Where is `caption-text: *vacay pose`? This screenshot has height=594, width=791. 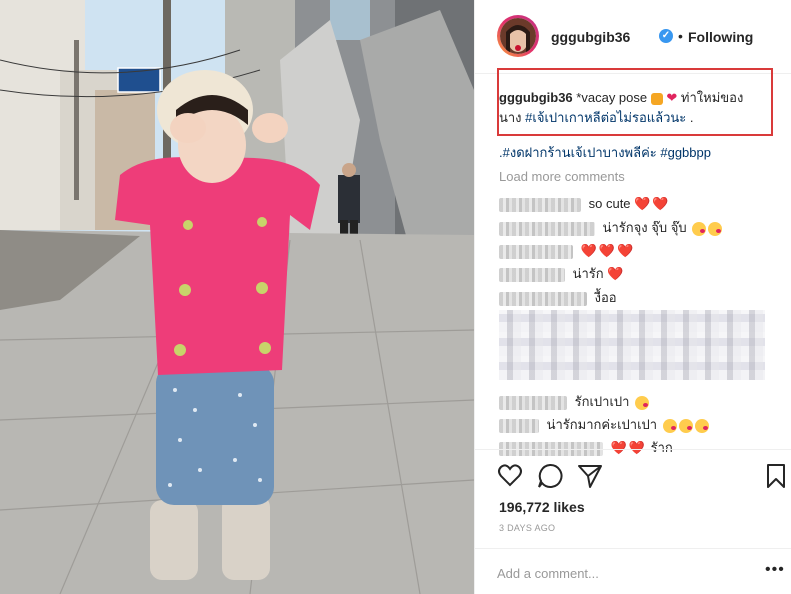
caption-text: *vacay pose is located at coordinates (612, 97).